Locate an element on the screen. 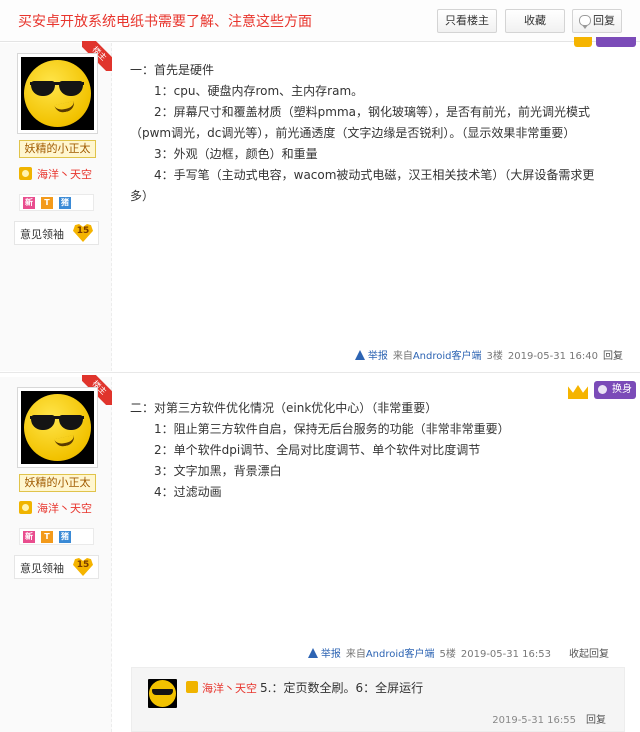  crown-tag-partial is located at coordinates (583, 42).